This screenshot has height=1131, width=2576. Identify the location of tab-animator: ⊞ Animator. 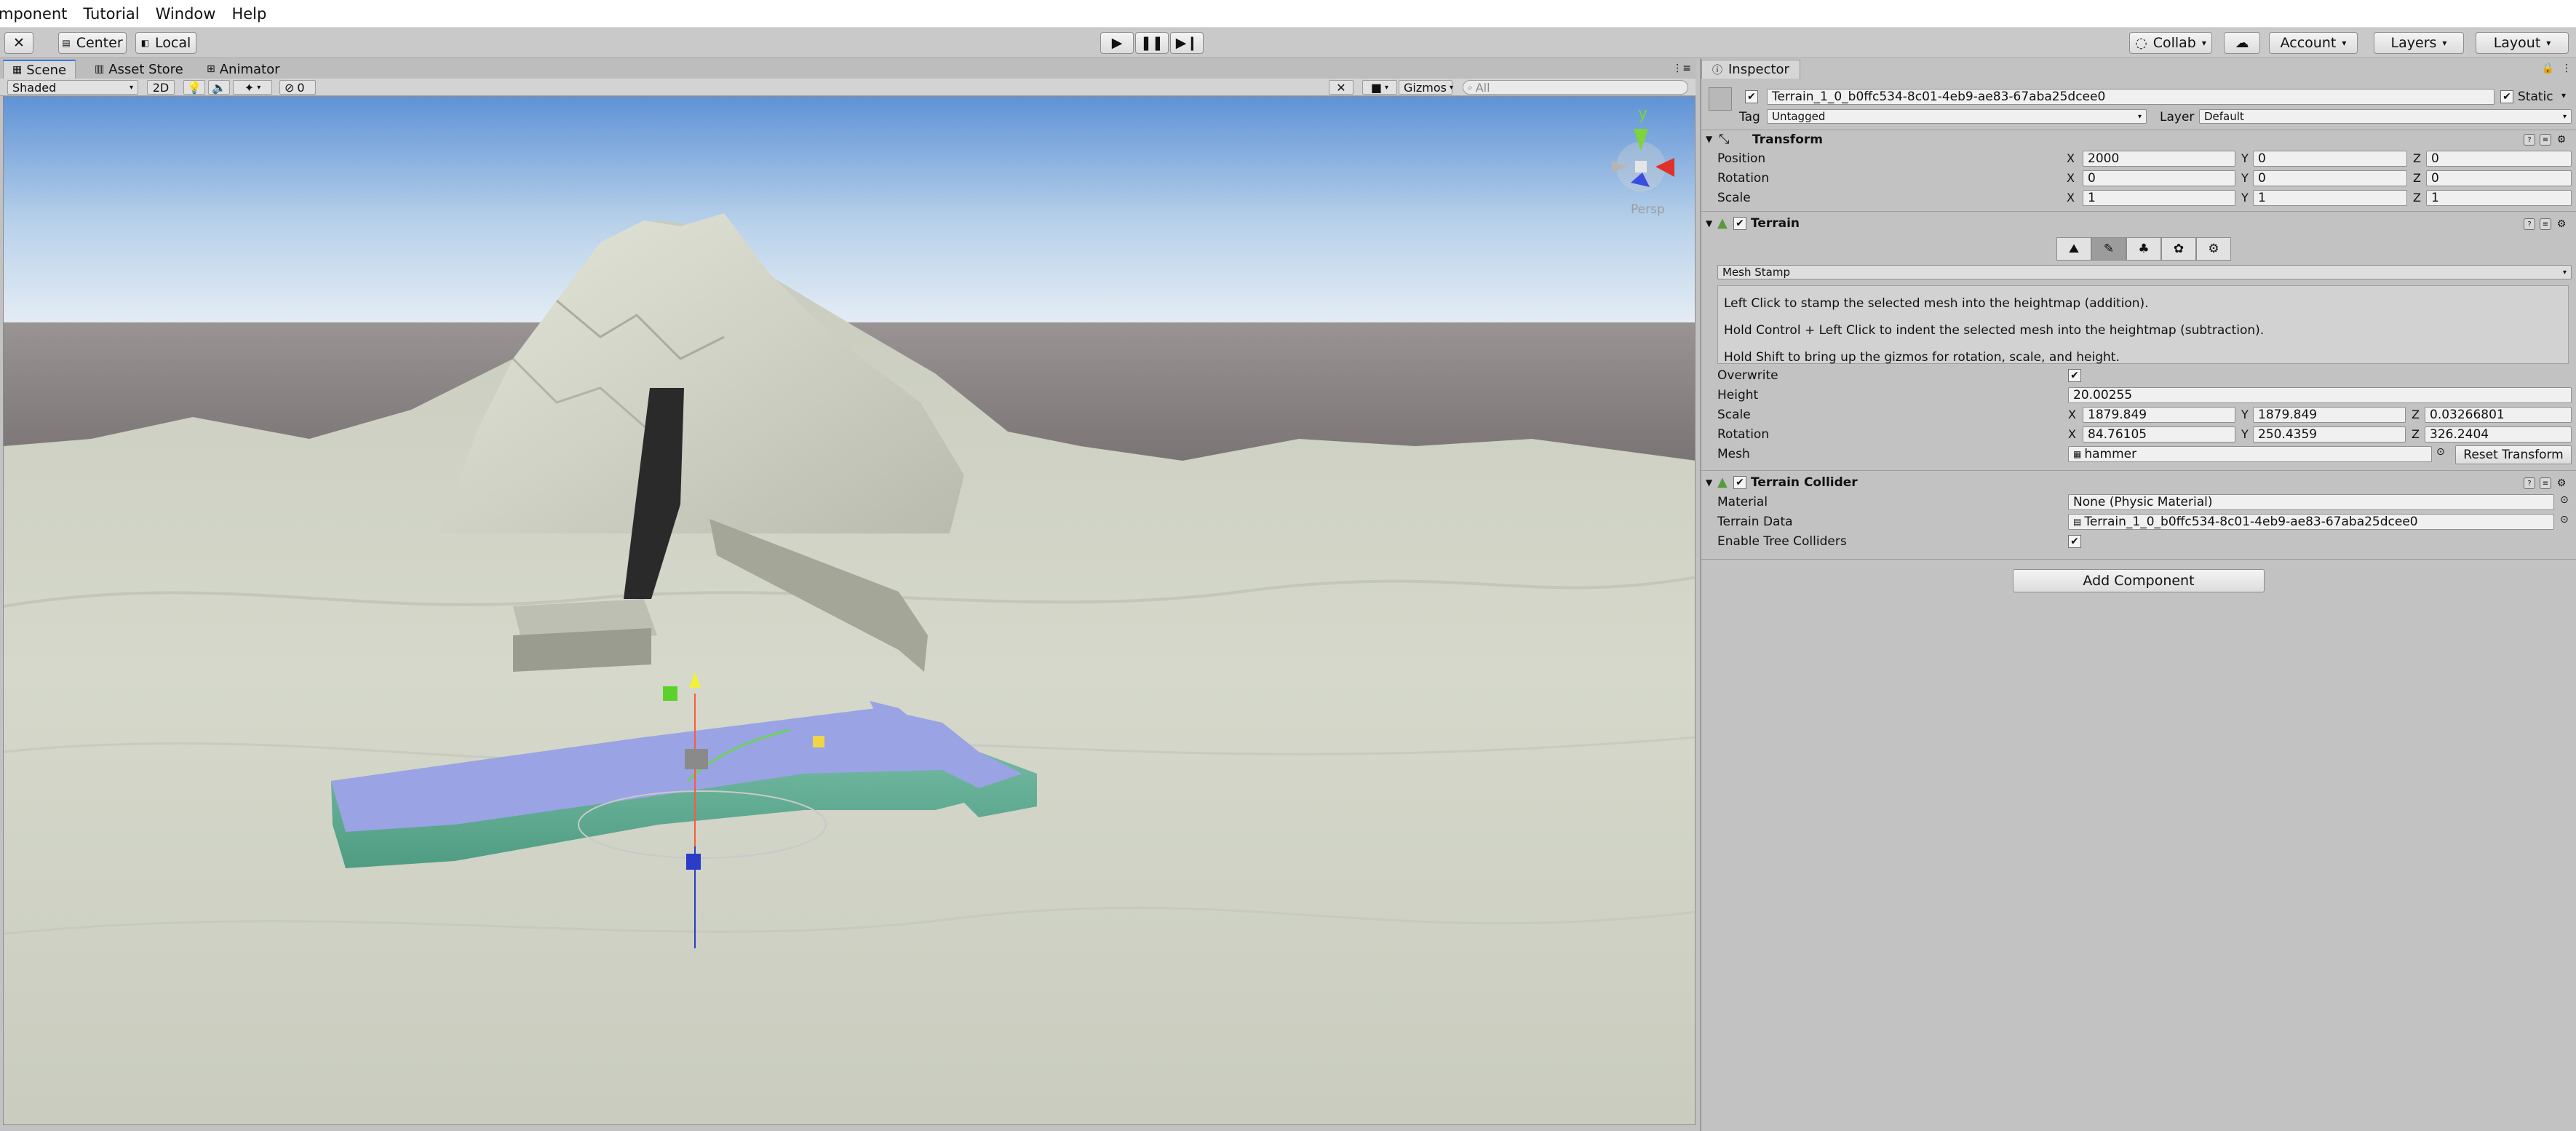
(243, 69).